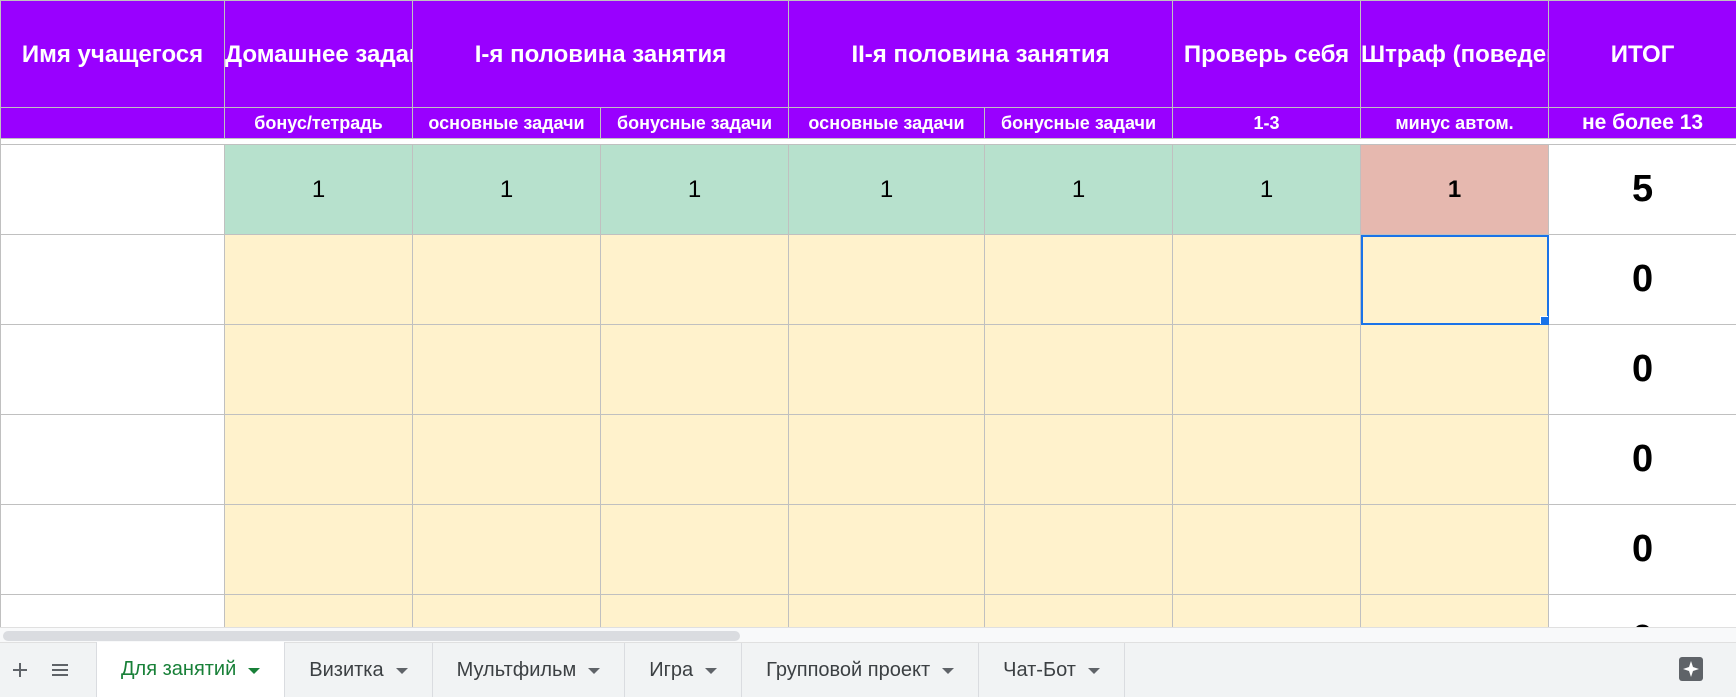 The width and height of the screenshot is (1736, 697). I want to click on fill-handle, so click(1544, 320).